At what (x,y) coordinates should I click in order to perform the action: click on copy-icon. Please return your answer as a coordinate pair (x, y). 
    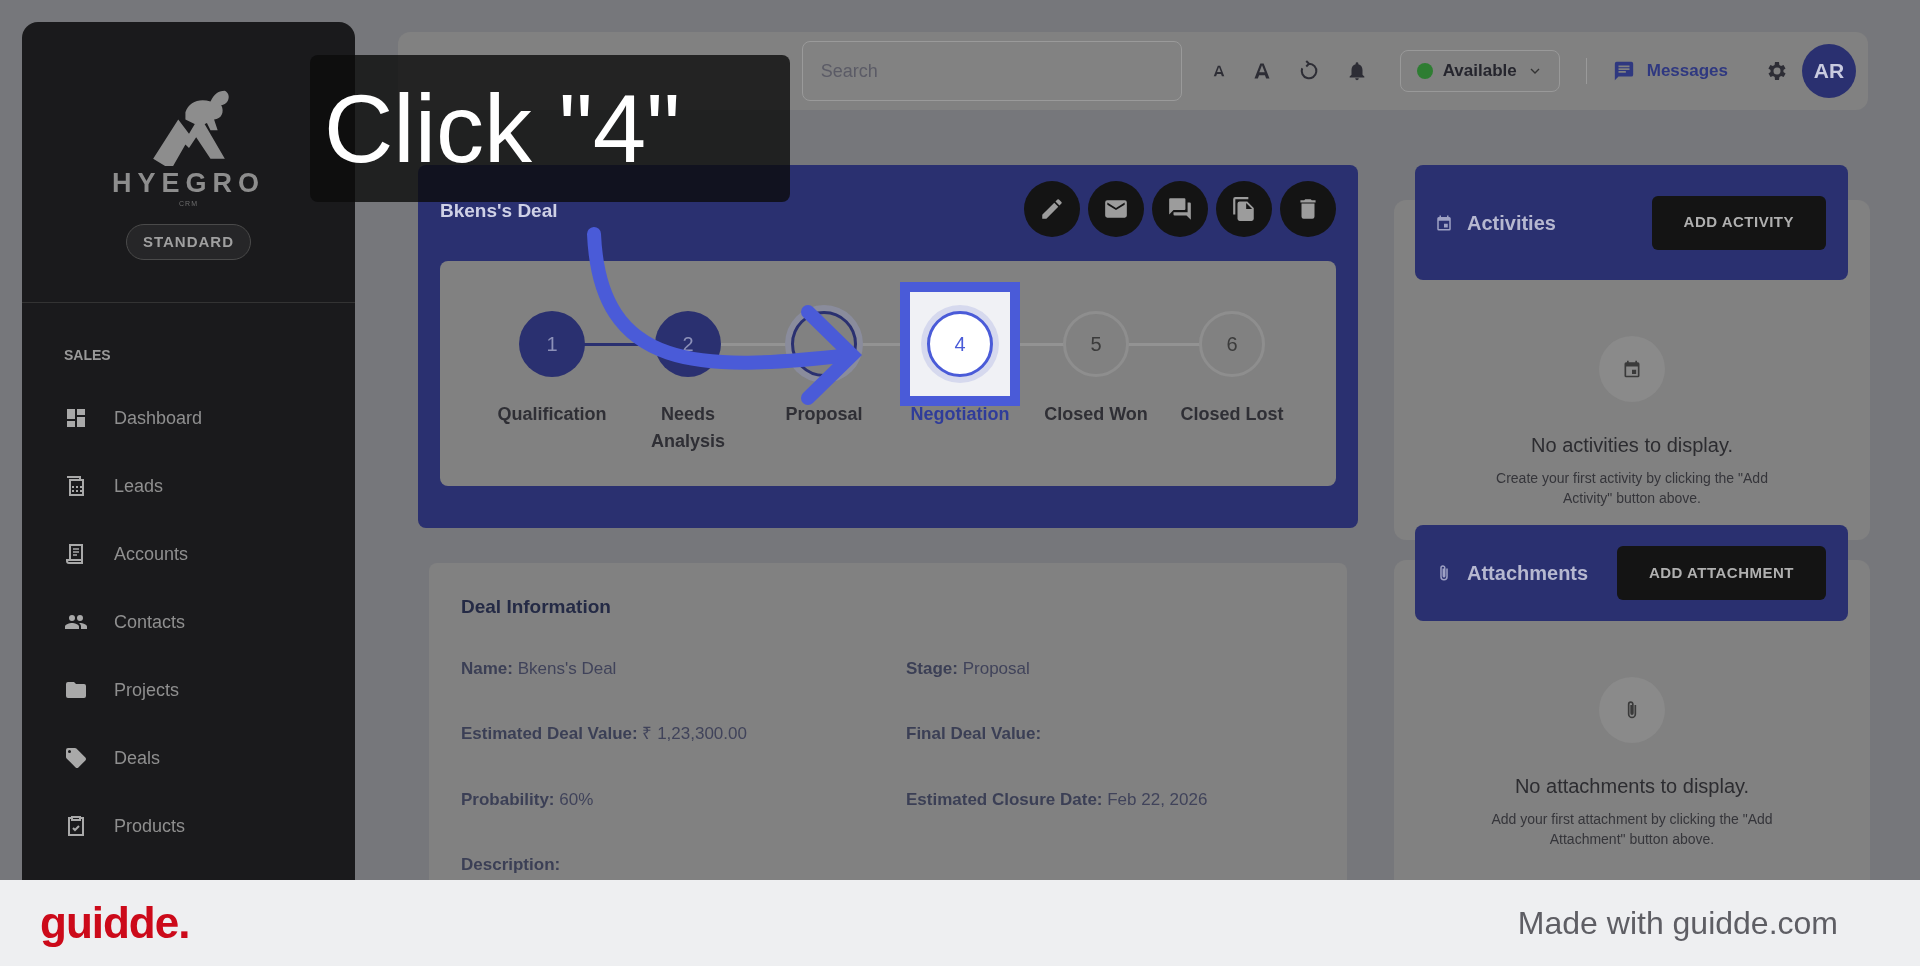
    Looking at the image, I should click on (1244, 209).